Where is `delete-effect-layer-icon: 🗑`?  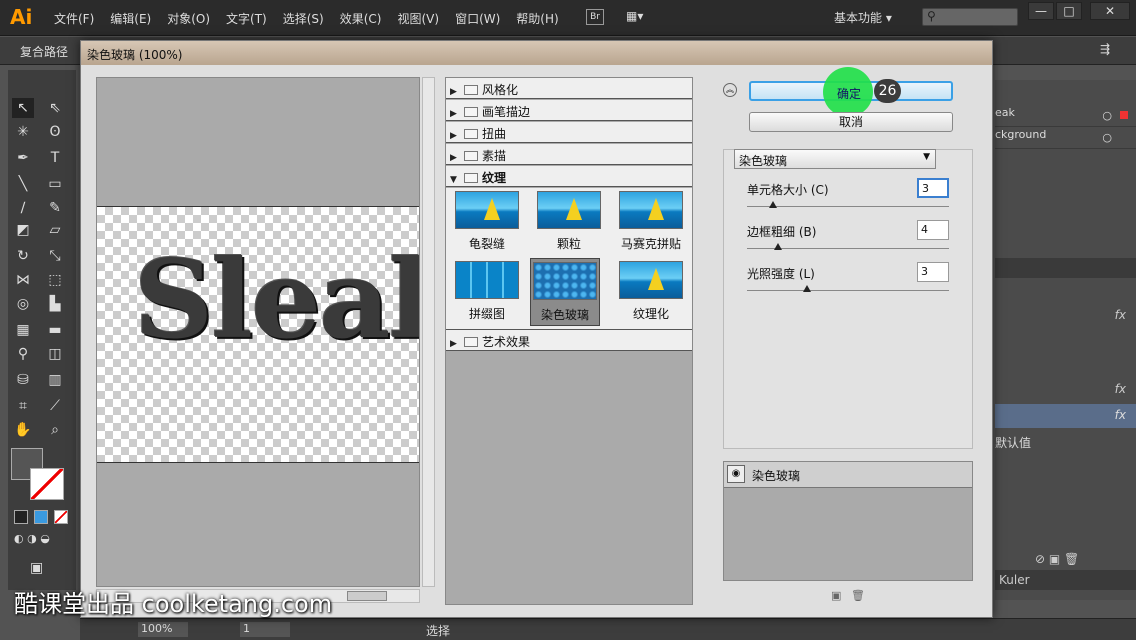 delete-effect-layer-icon: 🗑 is located at coordinates (858, 595).